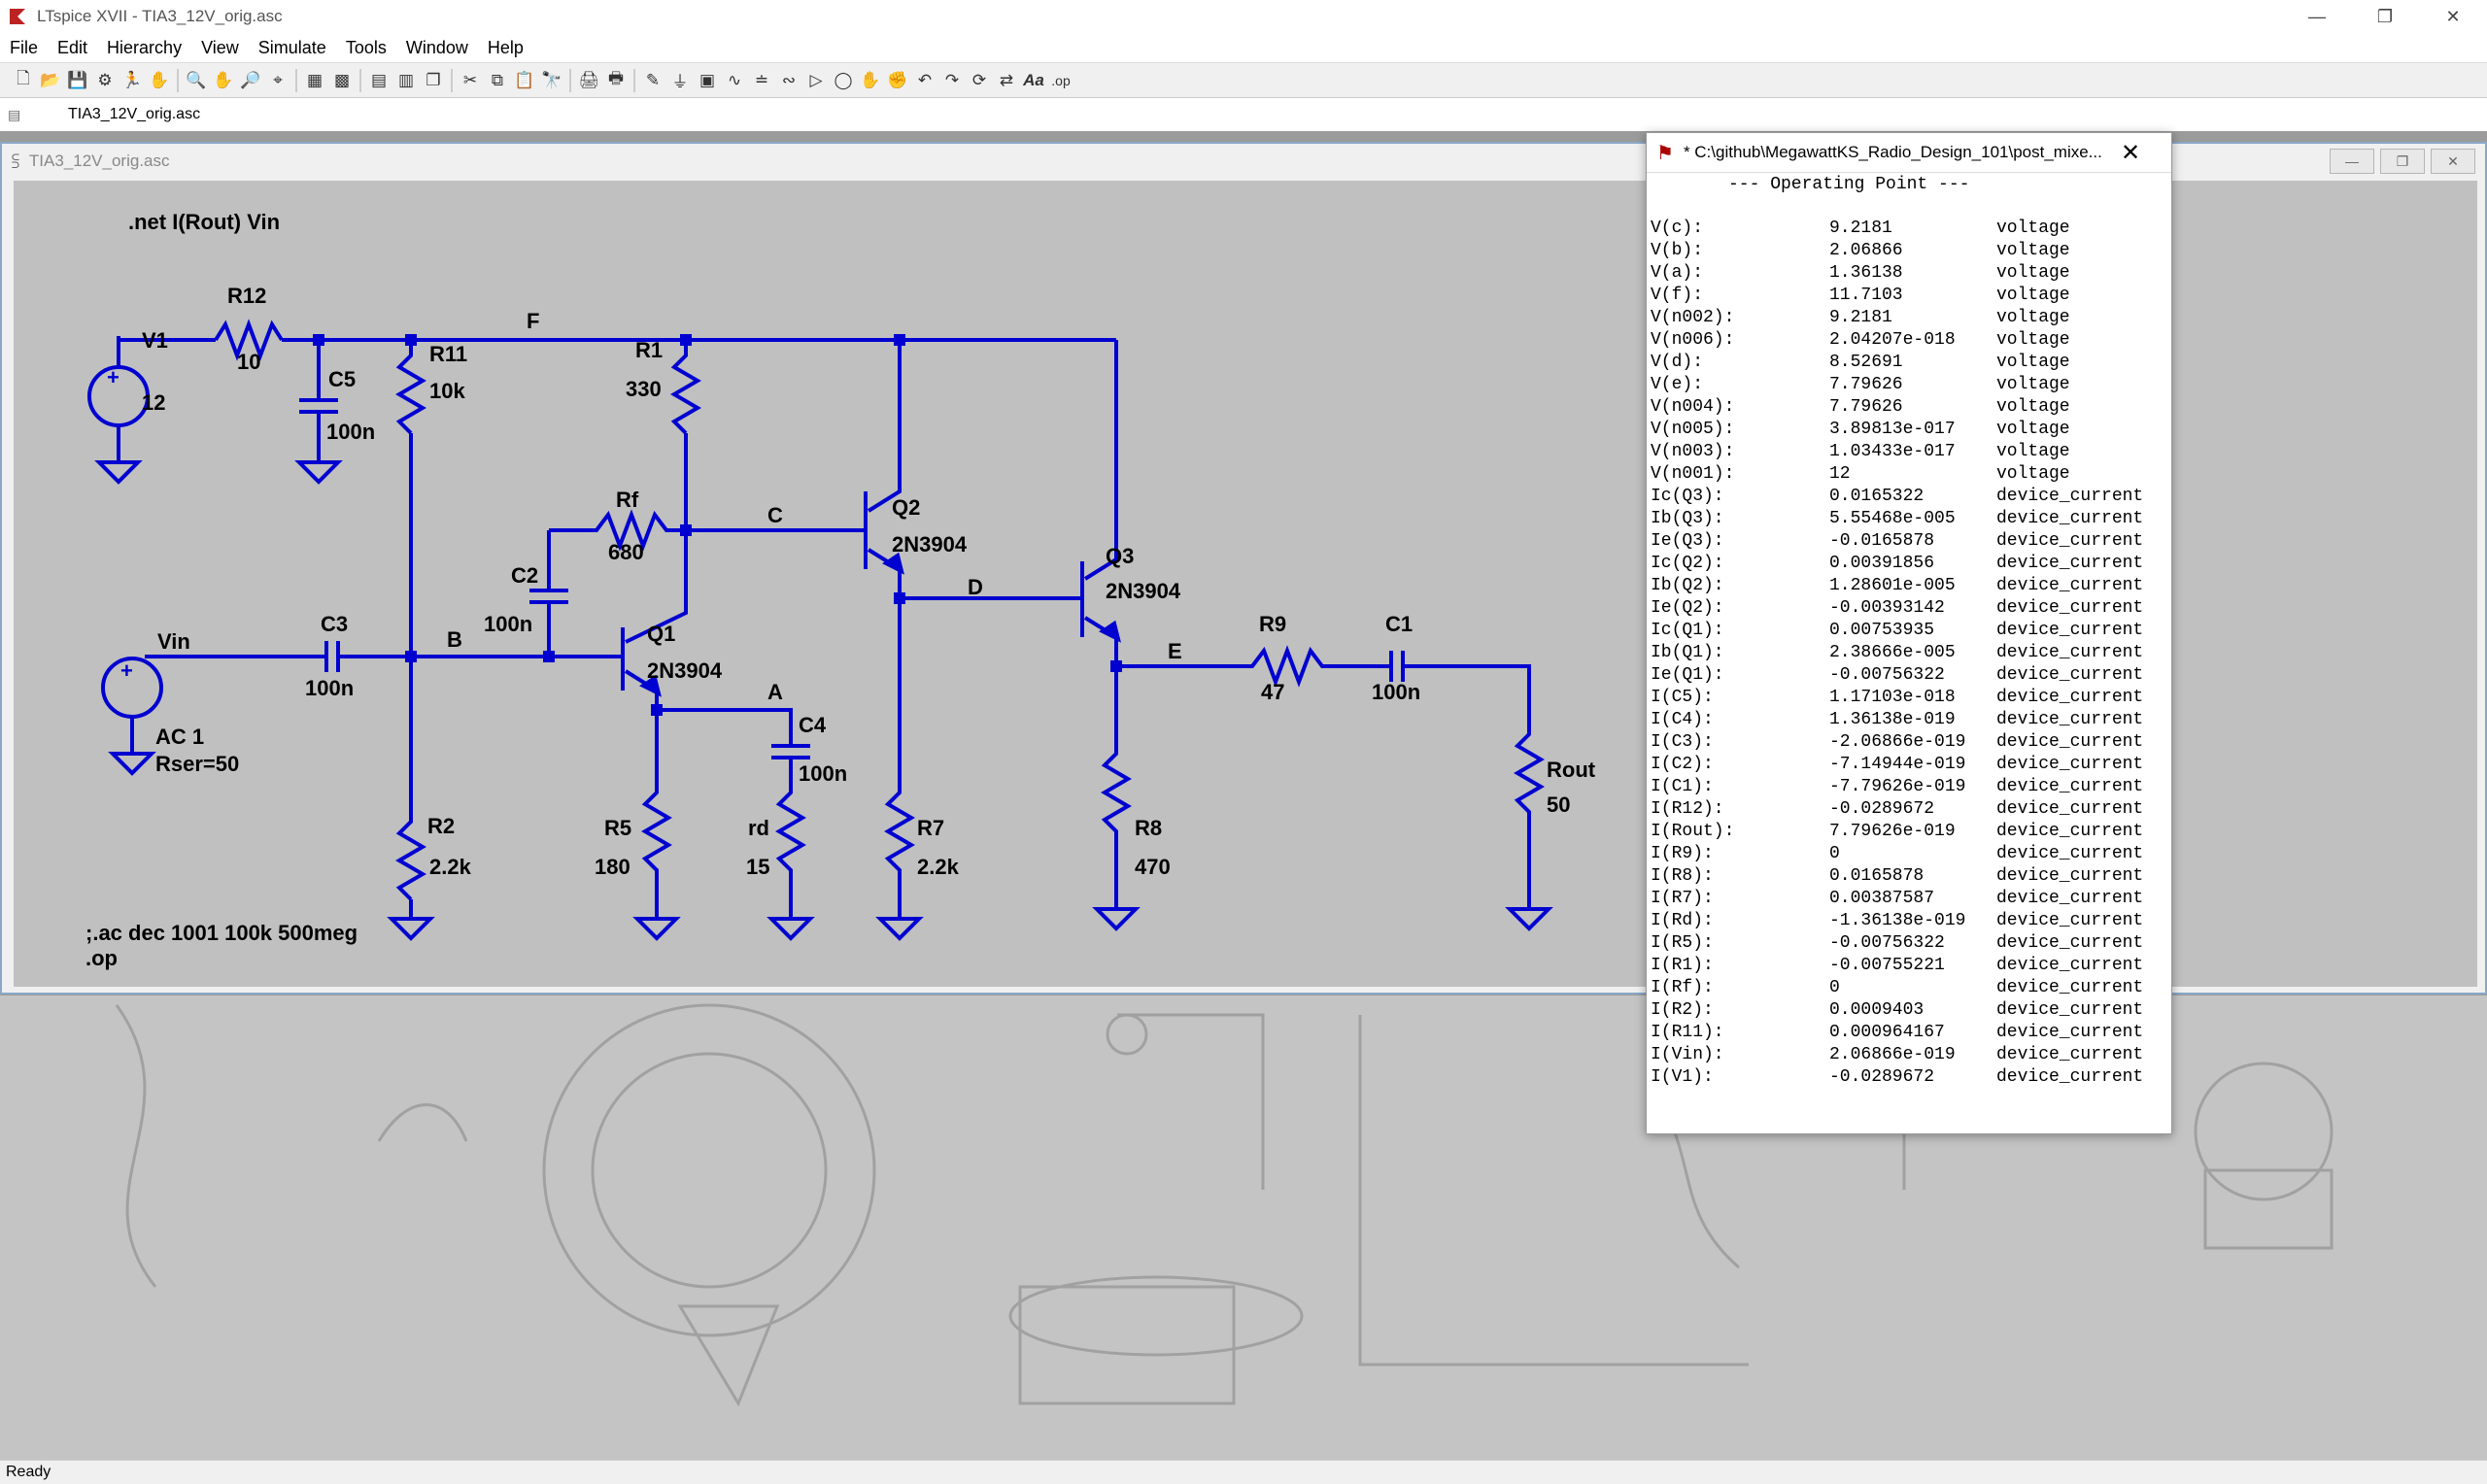  What do you see at coordinates (790, 751) in the screenshot?
I see `c4-capacitor` at bounding box center [790, 751].